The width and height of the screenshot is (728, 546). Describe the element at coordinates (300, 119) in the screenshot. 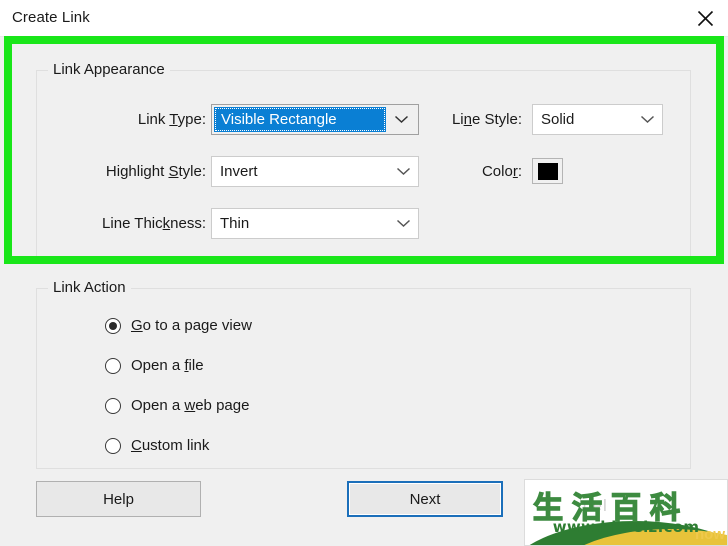

I see `link-type-value: Visible Rectangle` at that location.